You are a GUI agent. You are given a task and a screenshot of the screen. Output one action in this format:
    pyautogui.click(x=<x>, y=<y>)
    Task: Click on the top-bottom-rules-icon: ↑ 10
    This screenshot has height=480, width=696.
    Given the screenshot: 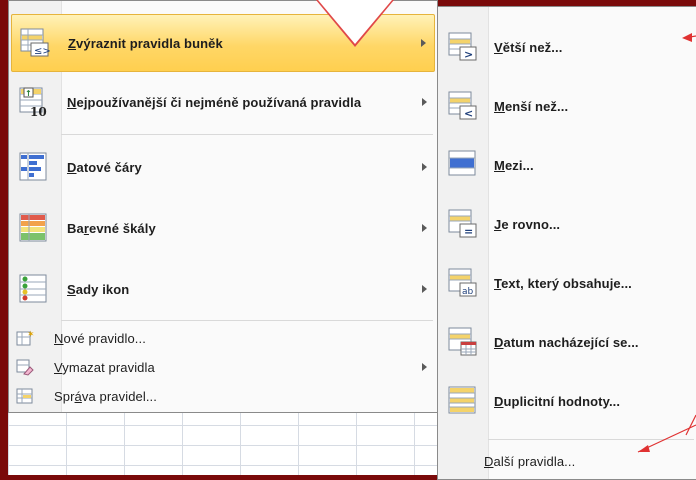 What is the action you would take?
    pyautogui.click(x=34, y=103)
    